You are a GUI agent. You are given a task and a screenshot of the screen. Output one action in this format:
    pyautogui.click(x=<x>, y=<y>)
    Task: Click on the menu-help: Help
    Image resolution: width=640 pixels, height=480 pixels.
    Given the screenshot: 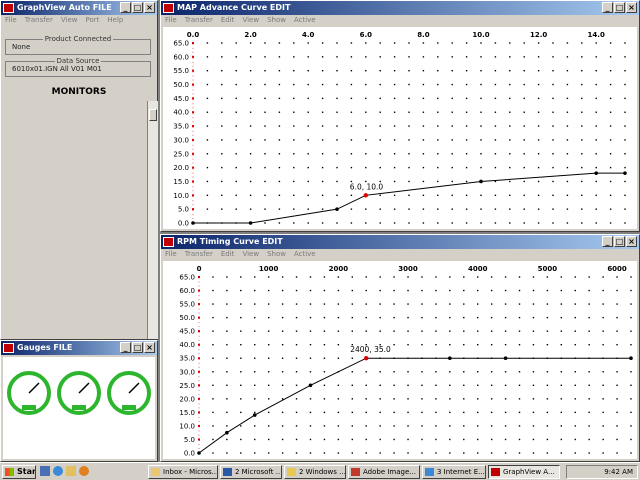 What is the action you would take?
    pyautogui.click(x=115, y=20)
    